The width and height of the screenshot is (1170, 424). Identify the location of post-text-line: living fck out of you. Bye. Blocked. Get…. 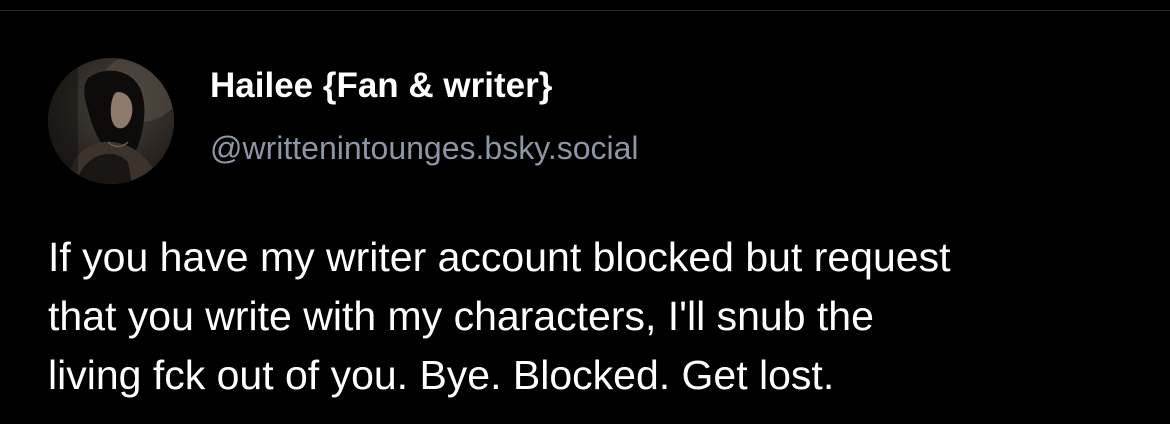
(441, 375).